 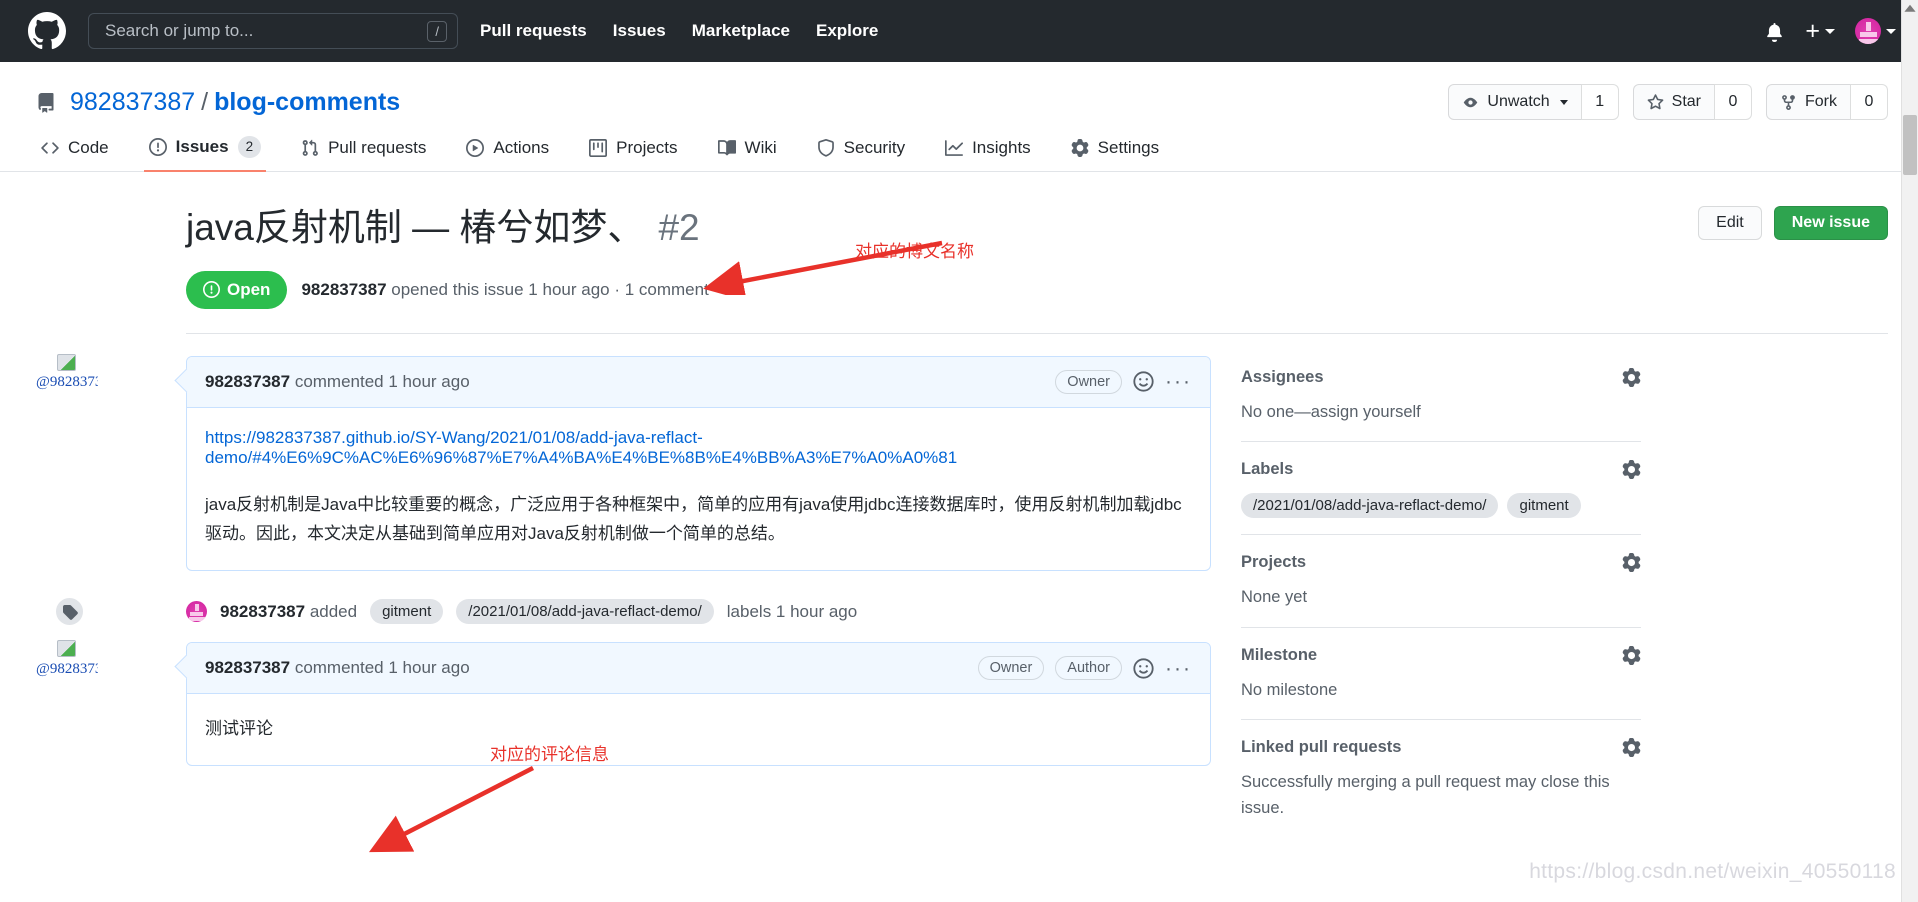 I want to click on avatar, so click(x=1868, y=31).